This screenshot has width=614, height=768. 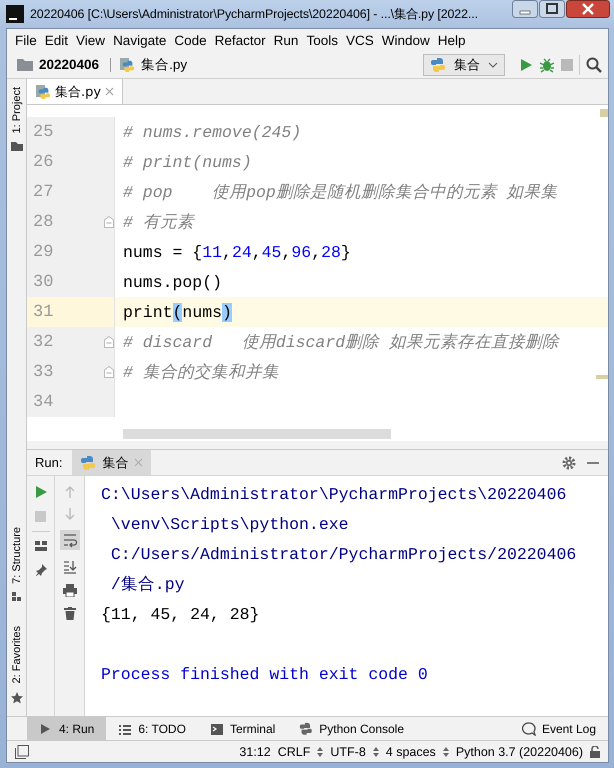 I want to click on menu-item: File, so click(x=27, y=40).